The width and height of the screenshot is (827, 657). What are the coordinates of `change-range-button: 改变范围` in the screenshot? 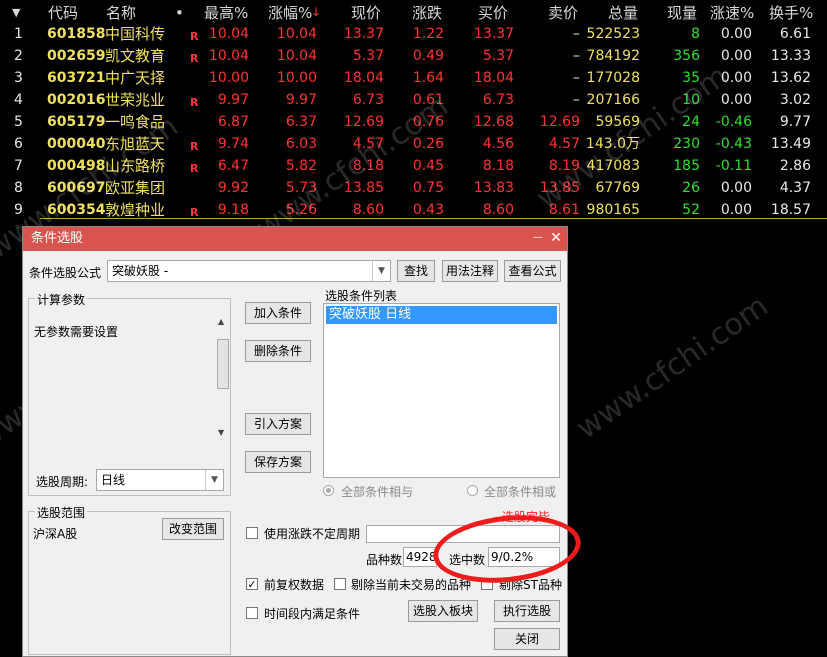 It's located at (193, 529).